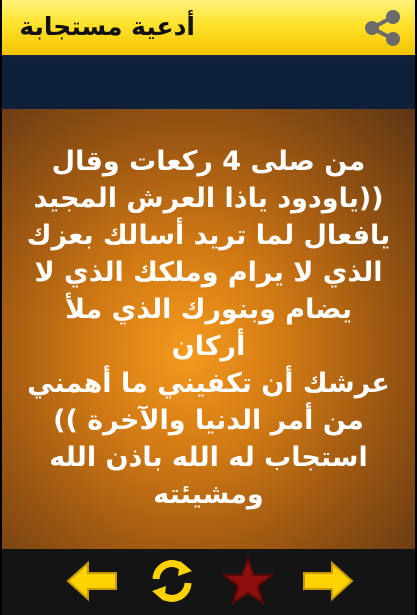  What do you see at coordinates (107, 26) in the screenshot?
I see `app-title: أدعية مستجابة` at bounding box center [107, 26].